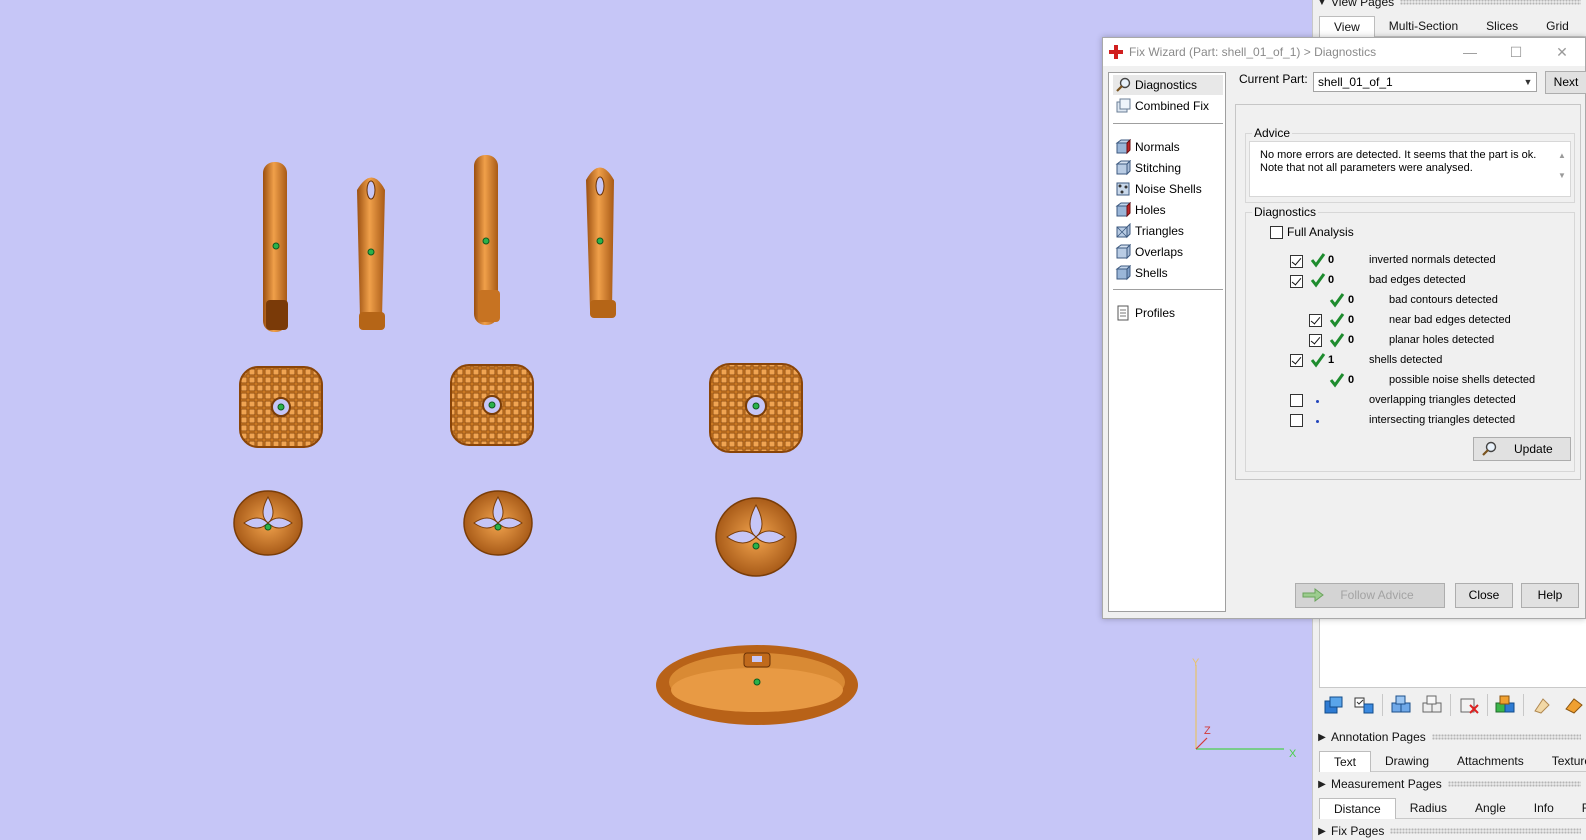  I want to click on view-tabs: View Multi-Section Slices Grid, so click(1452, 26).